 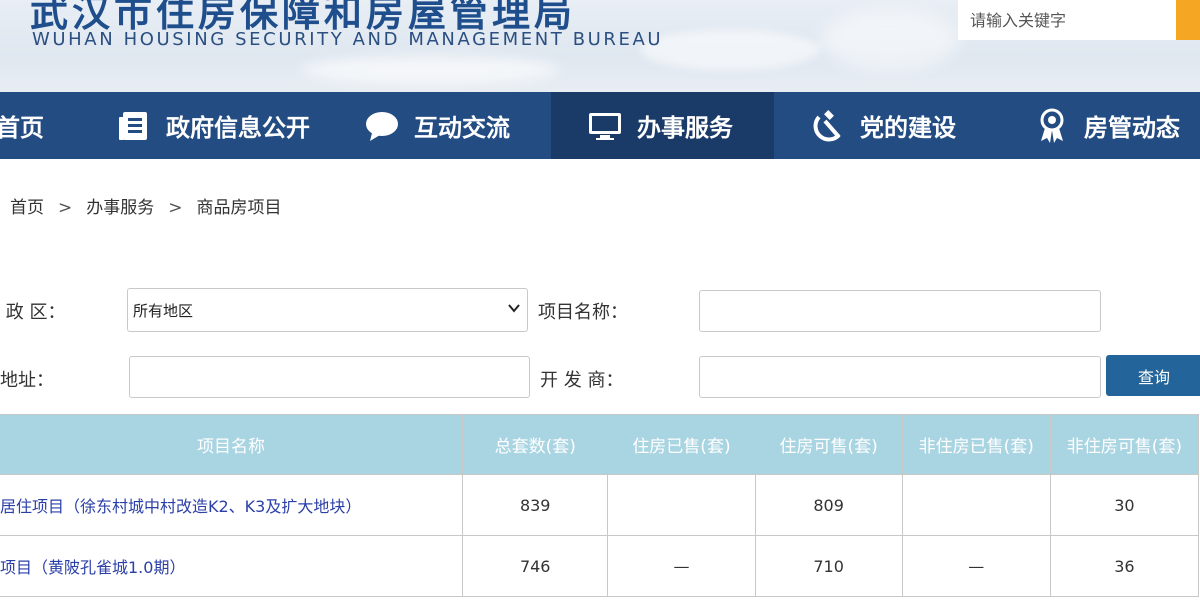 What do you see at coordinates (535, 505) in the screenshot?
I see `total-cell: 839` at bounding box center [535, 505].